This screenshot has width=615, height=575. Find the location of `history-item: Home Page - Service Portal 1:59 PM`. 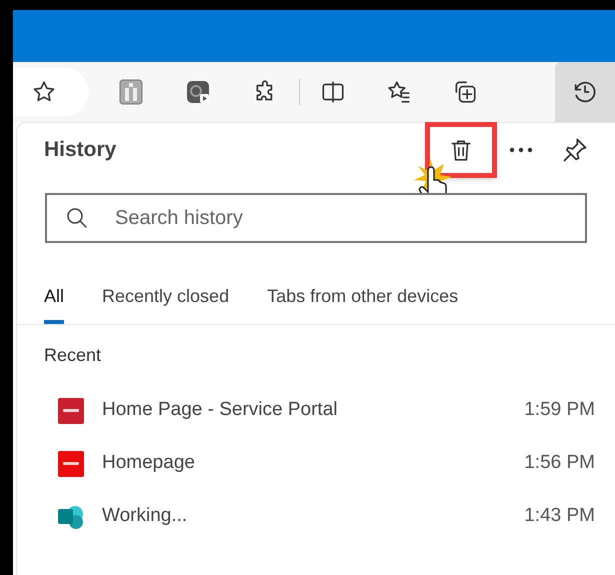

history-item: Home Page - Service Portal 1:59 PM is located at coordinates (316, 410).